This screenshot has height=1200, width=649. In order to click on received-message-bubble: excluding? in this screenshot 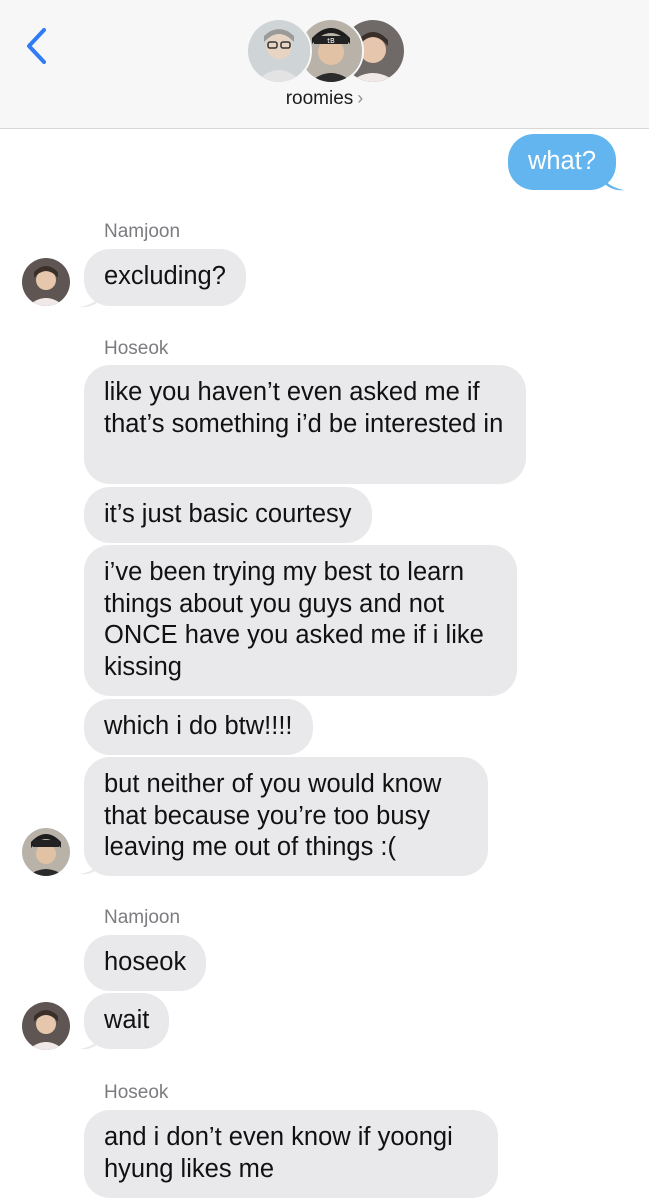, I will do `click(165, 277)`.